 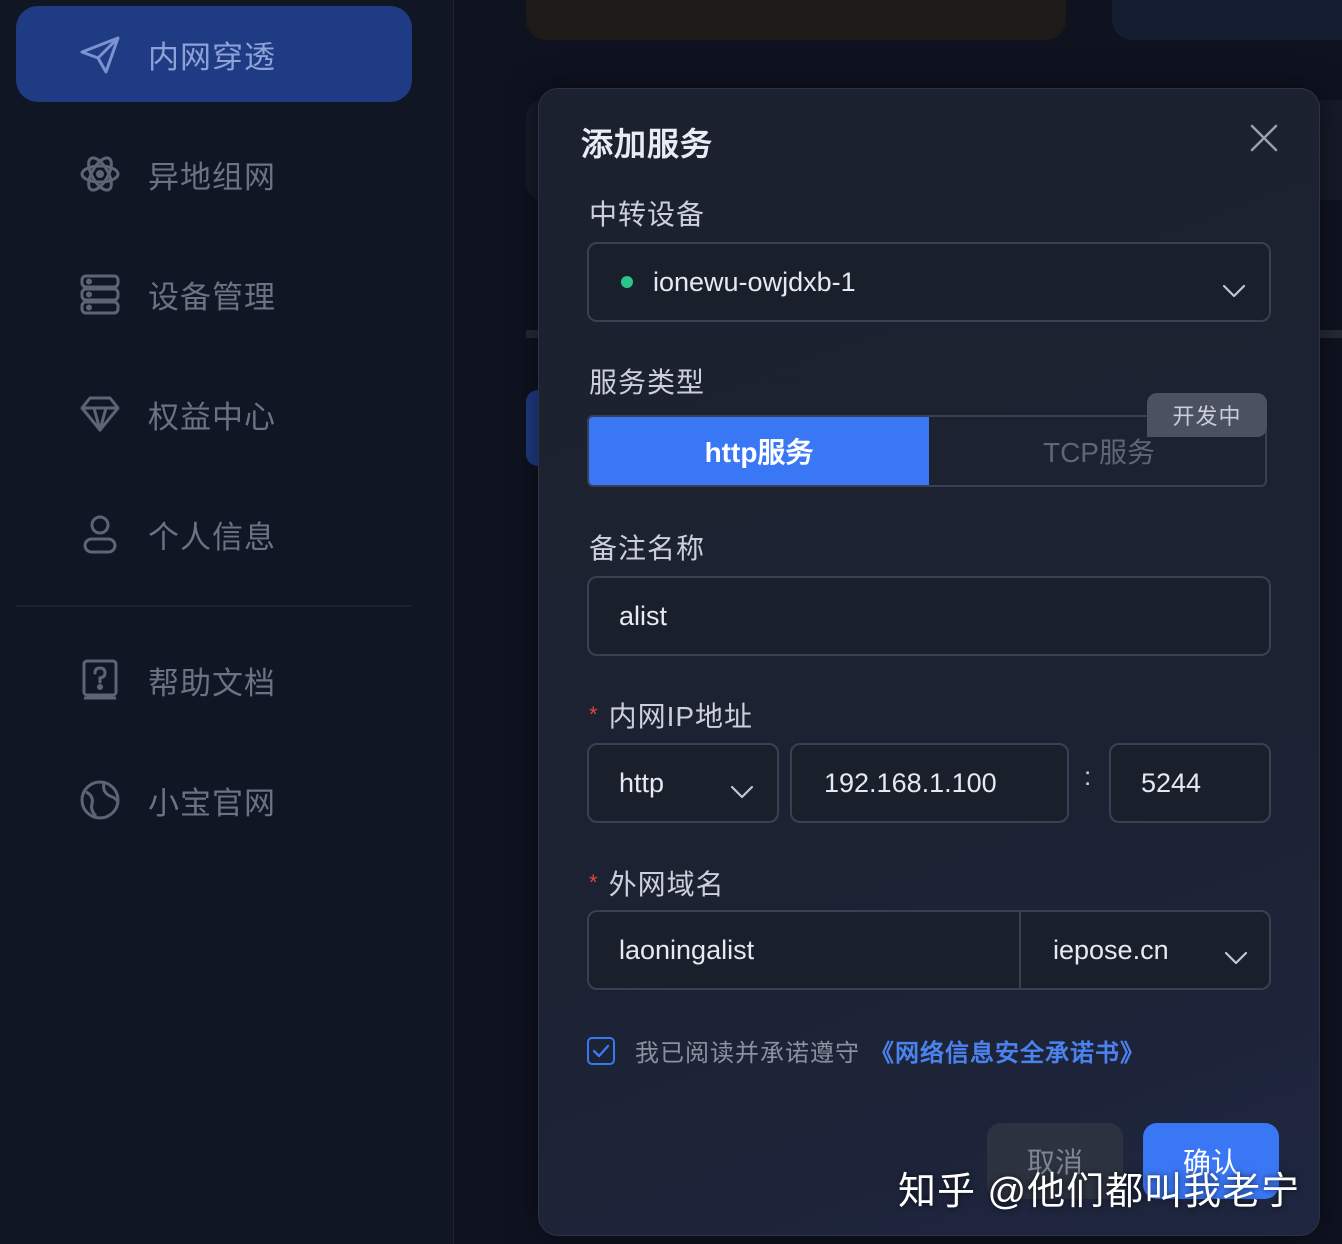 I want to click on sidebar-item-label: 内网穿透, so click(x=212, y=57).